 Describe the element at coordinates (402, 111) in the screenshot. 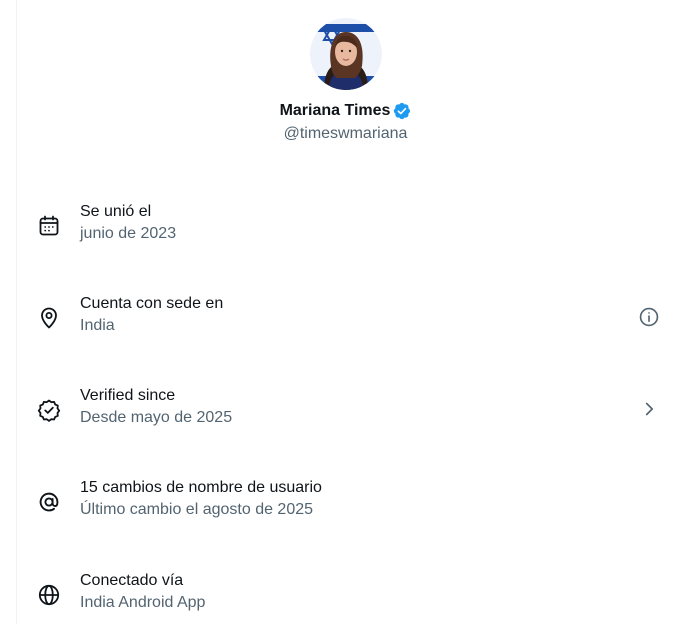

I see `verified-badge-icon` at that location.